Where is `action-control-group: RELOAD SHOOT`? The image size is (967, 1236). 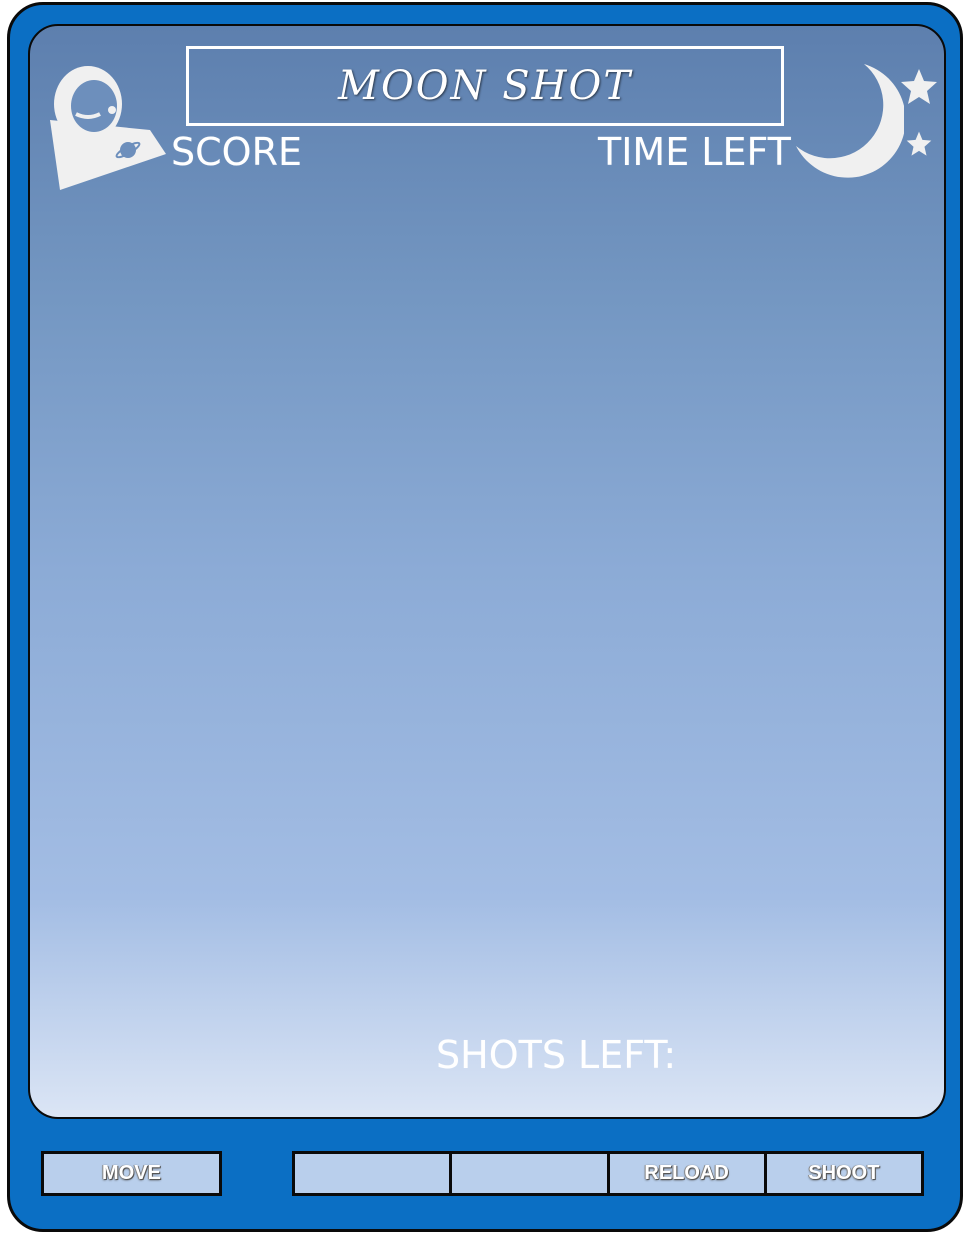 action-control-group: RELOAD SHOOT is located at coordinates (608, 1173).